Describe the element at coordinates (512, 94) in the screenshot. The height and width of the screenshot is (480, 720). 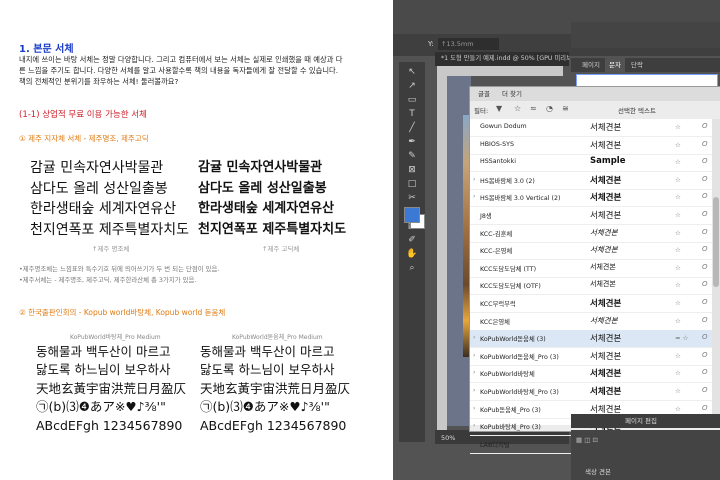
I see `tab-find-more: 더 찾기` at that location.